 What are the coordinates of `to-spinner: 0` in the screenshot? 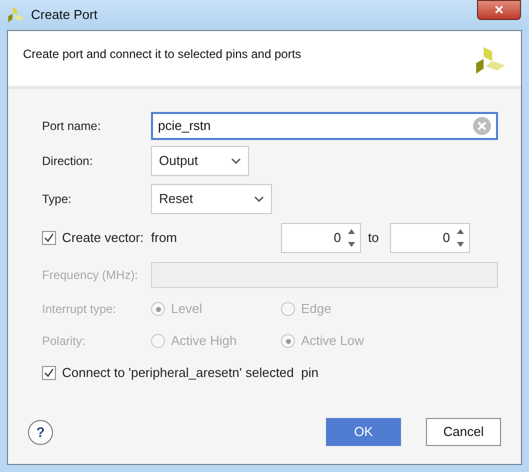 It's located at (430, 238).